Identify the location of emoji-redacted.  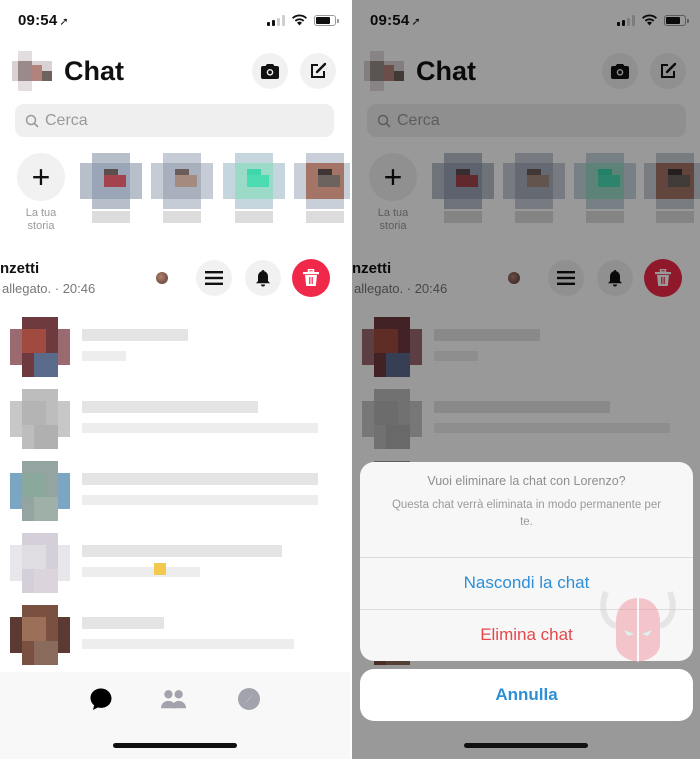
(160, 569).